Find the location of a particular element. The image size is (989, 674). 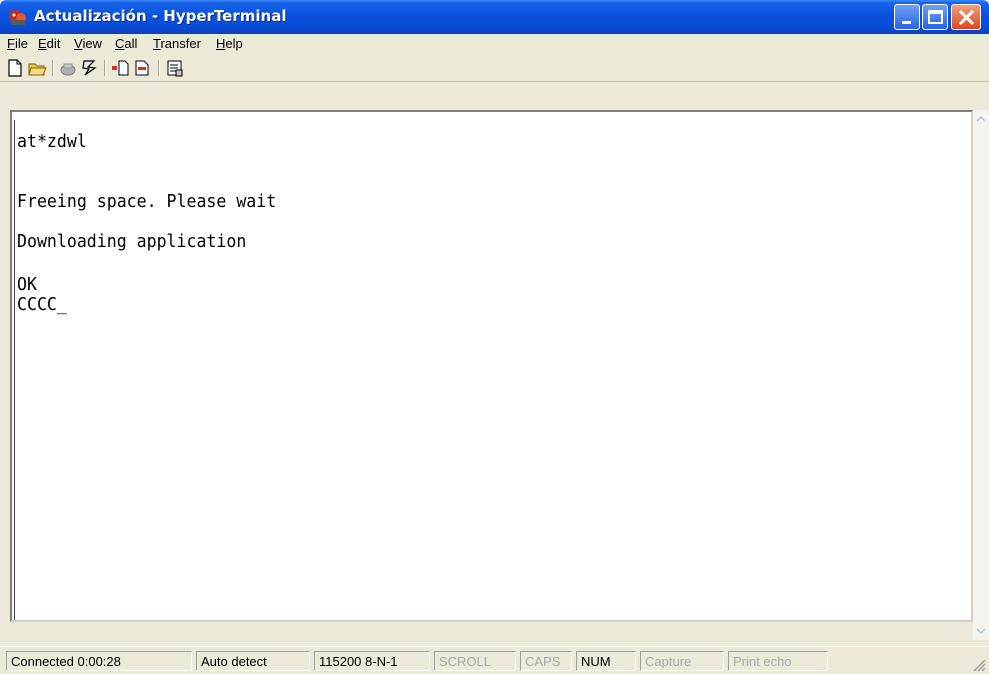

menu-bar: File Edit View Call Transfer Help is located at coordinates (494, 44).